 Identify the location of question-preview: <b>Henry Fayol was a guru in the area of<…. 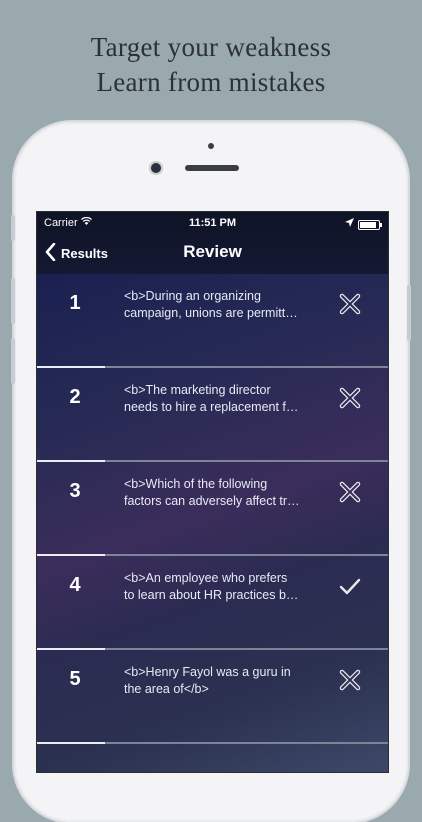
(207, 680).